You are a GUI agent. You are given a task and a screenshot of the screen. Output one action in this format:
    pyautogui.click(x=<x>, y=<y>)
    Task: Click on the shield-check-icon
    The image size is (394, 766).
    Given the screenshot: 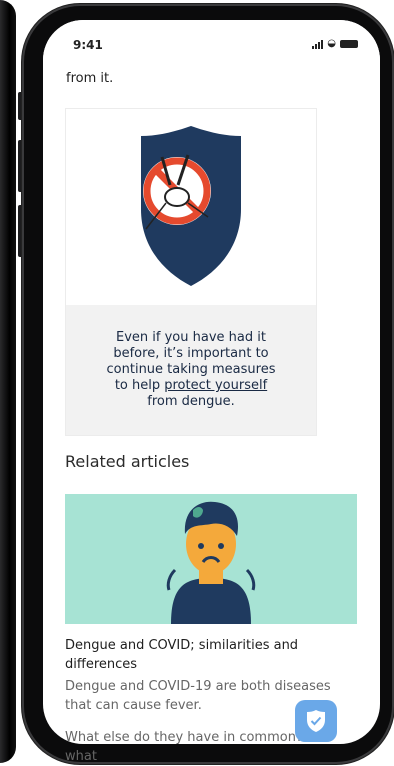 What is the action you would take?
    pyautogui.click(x=316, y=721)
    